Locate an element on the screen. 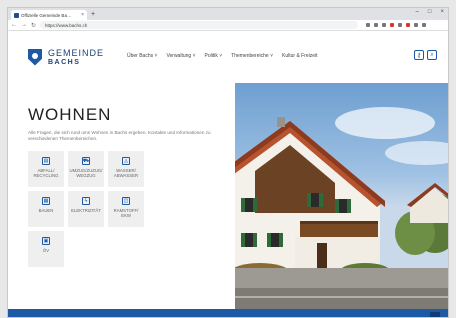 The width and height of the screenshot is (456, 318). topic-tile-label: RAMSTOFF/ EKW is located at coordinates (126, 213).